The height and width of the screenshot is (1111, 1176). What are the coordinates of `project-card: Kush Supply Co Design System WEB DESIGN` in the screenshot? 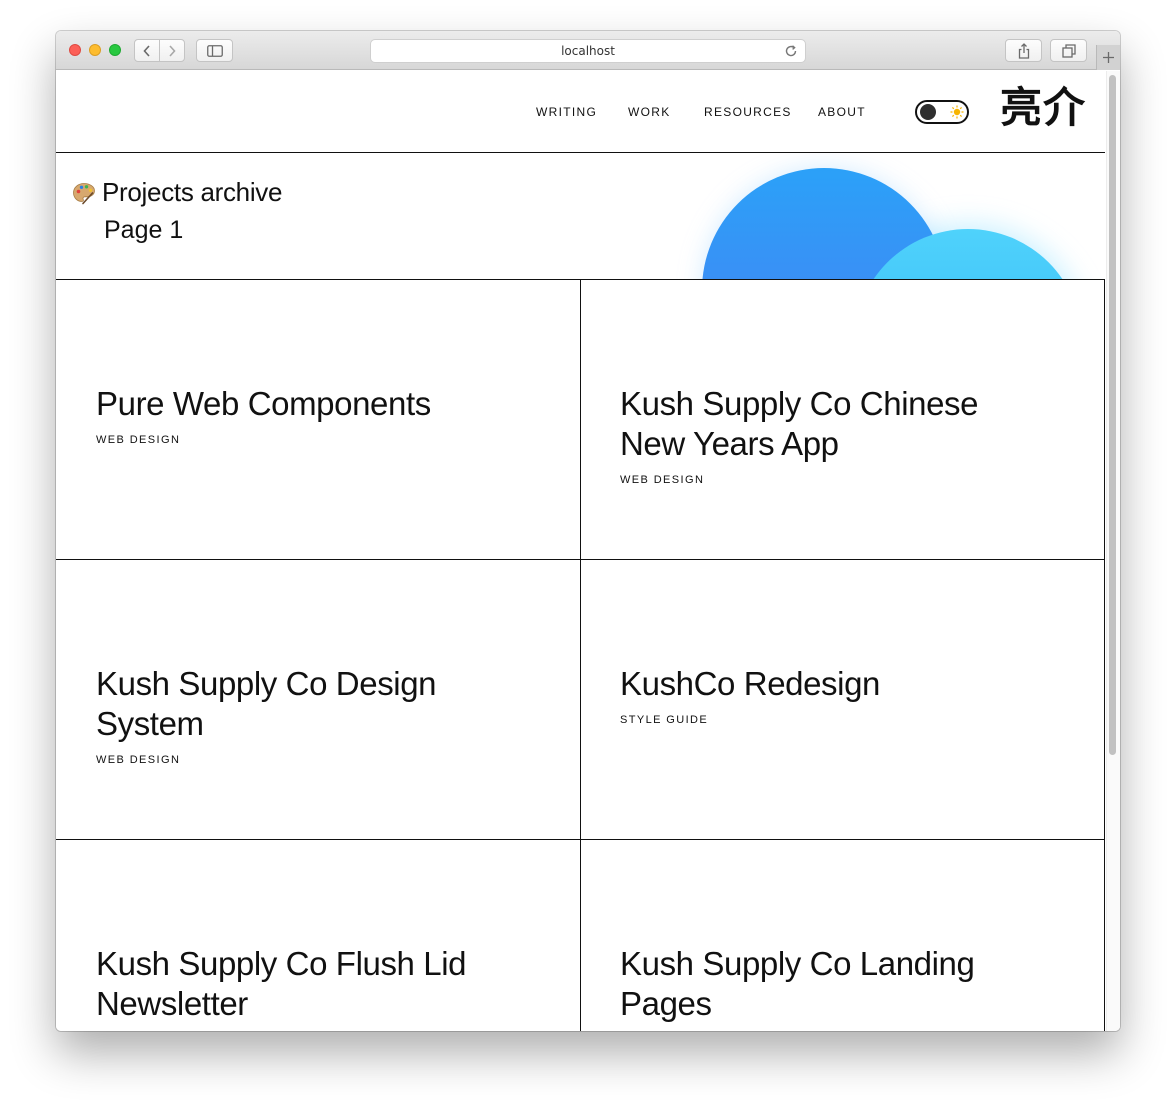 It's located at (318, 700).